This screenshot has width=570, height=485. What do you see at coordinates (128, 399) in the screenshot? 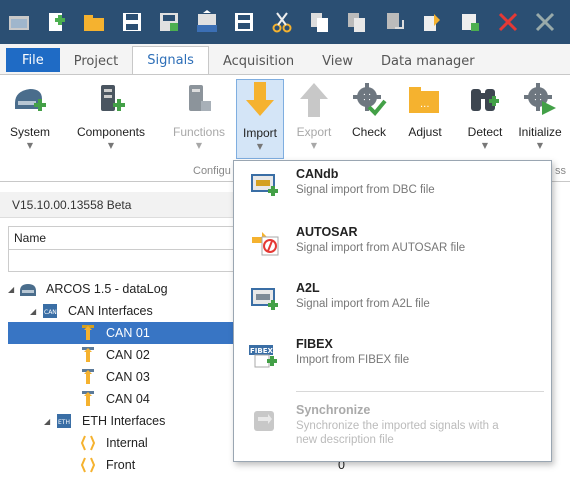
I see `tree-item-label: CAN 04` at bounding box center [128, 399].